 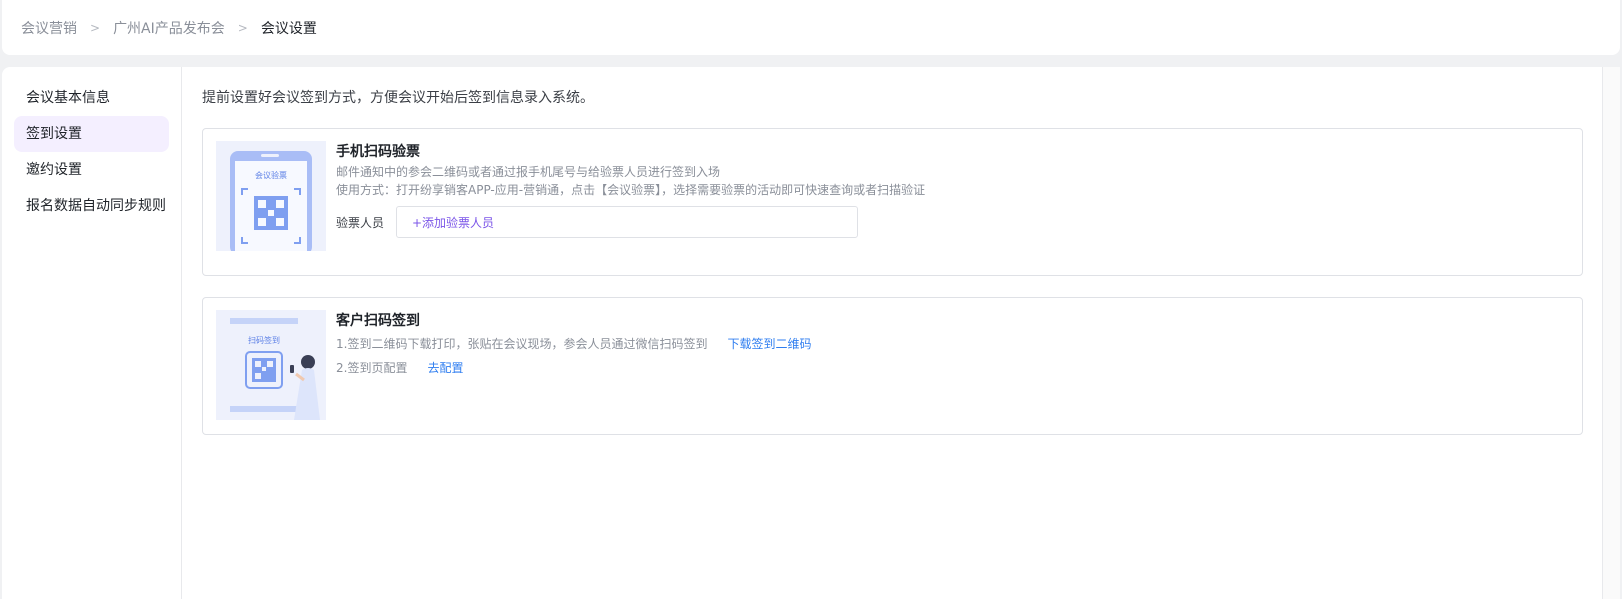 What do you see at coordinates (522, 344) in the screenshot?
I see `step-1-text: 1.签到二维码下载打印，张贴在会议现场，参会人员通过微信扫码签到` at bounding box center [522, 344].